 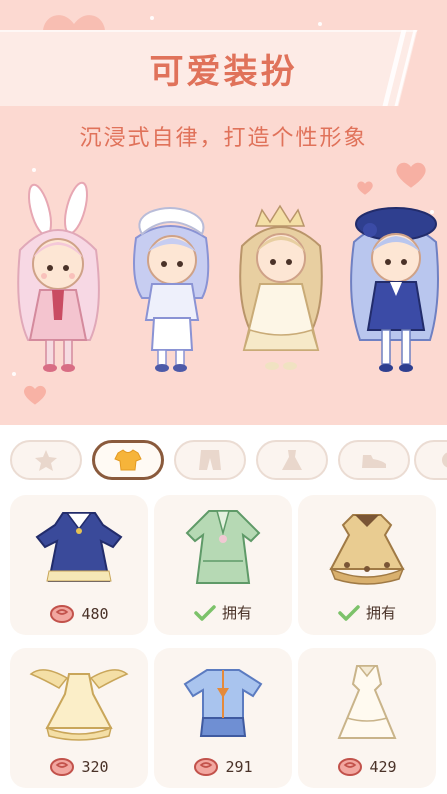 What do you see at coordinates (79, 614) in the screenshot?
I see `price-tag: 480` at bounding box center [79, 614].